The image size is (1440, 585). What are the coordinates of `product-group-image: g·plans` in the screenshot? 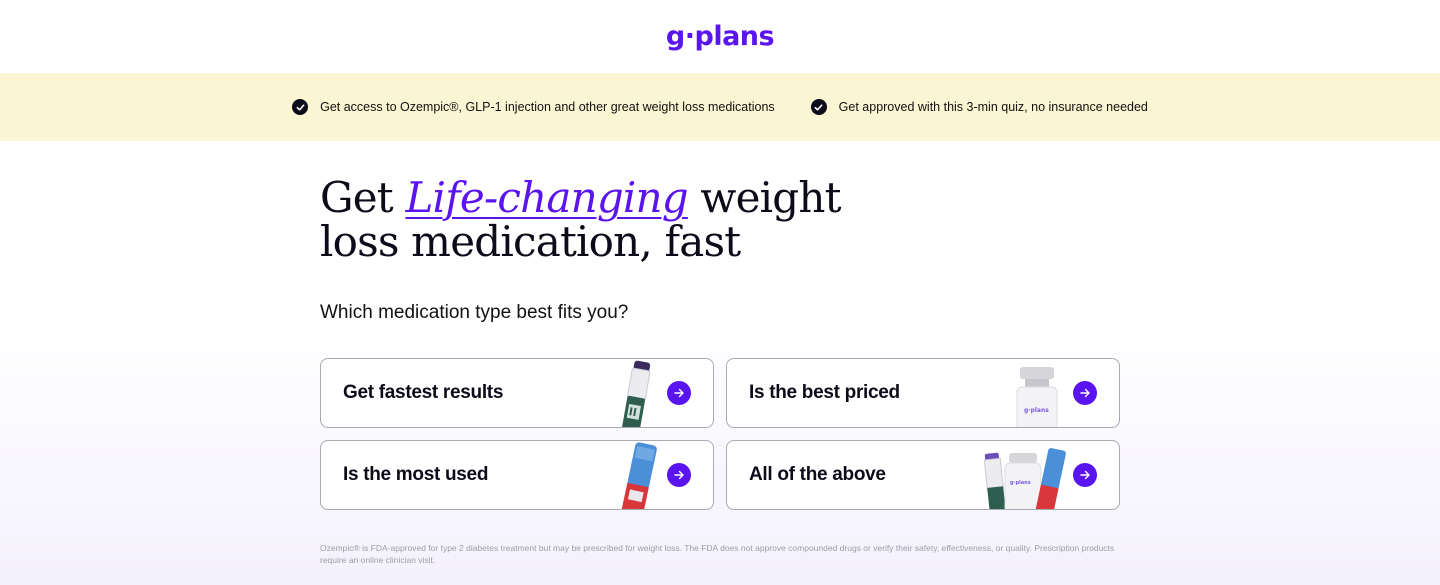 It's located at (1024, 478).